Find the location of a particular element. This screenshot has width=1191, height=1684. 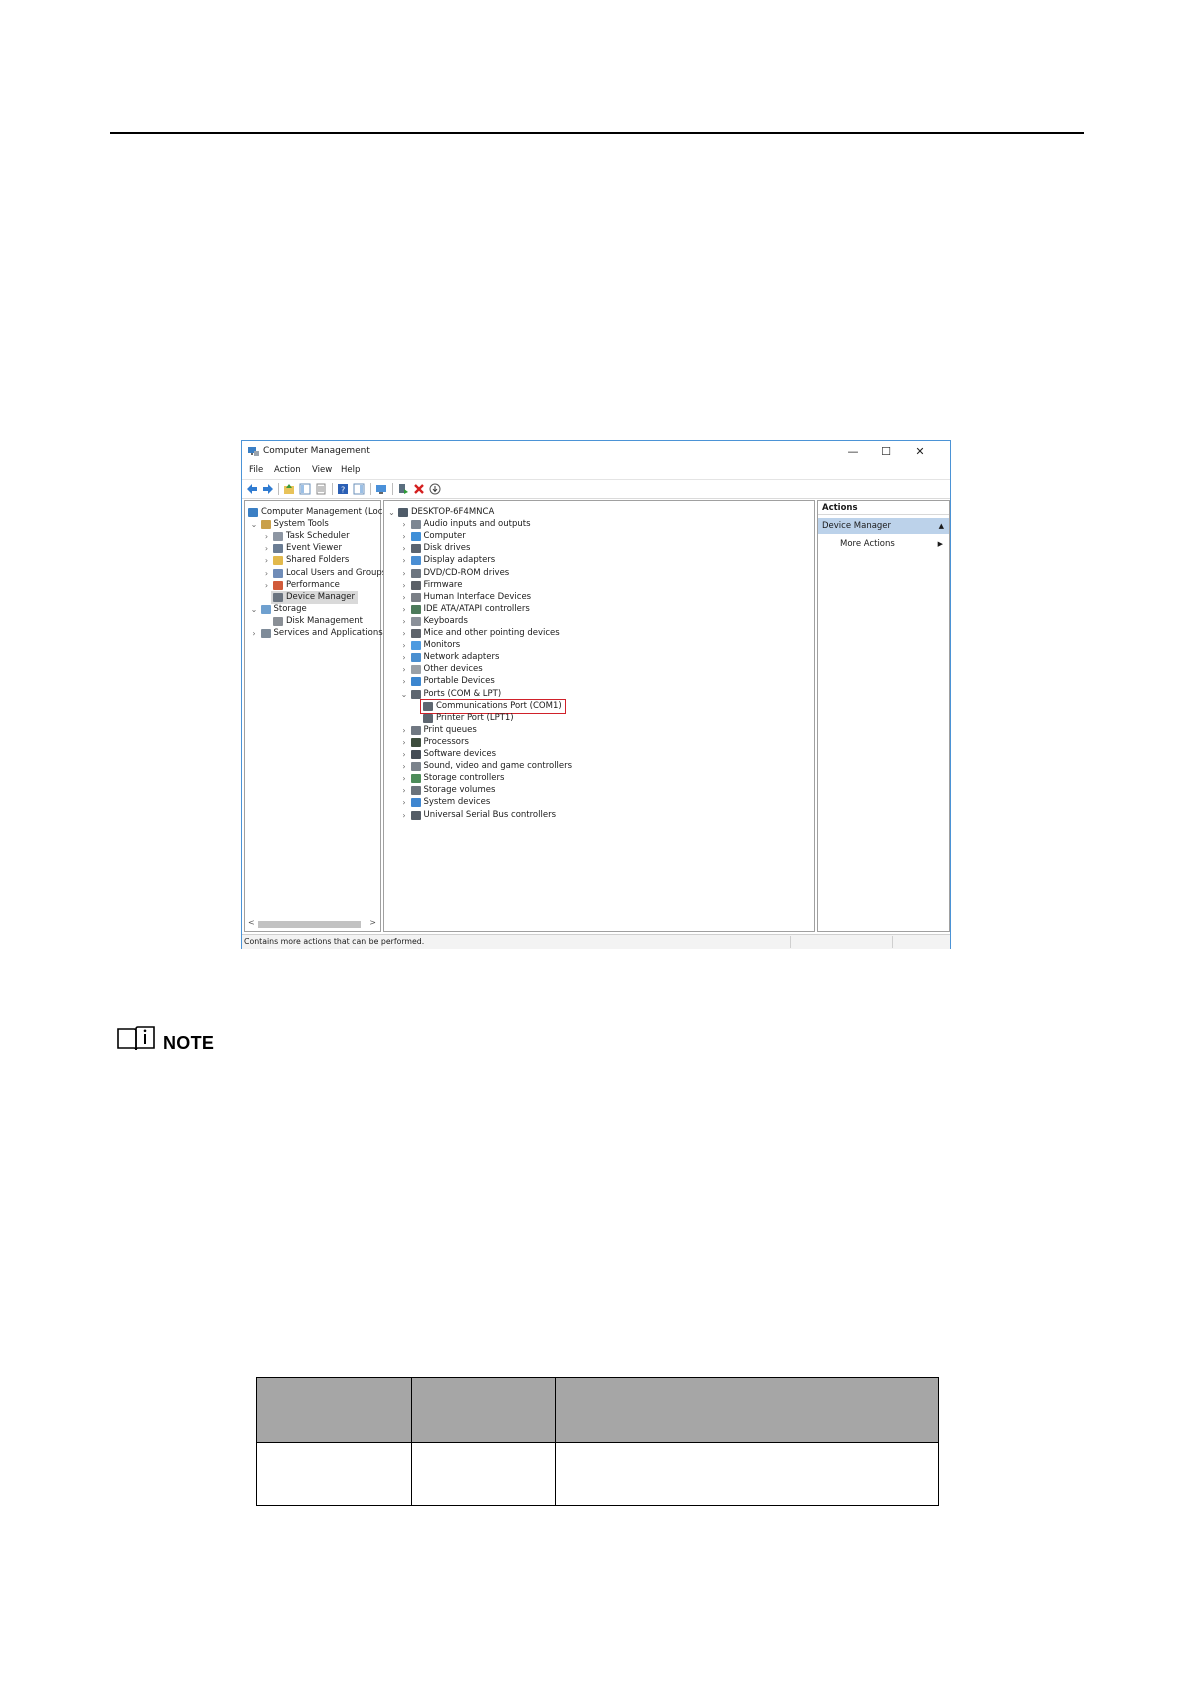

nav-item-task-scheduler: › Task Scheduler is located at coordinates (312, 536).